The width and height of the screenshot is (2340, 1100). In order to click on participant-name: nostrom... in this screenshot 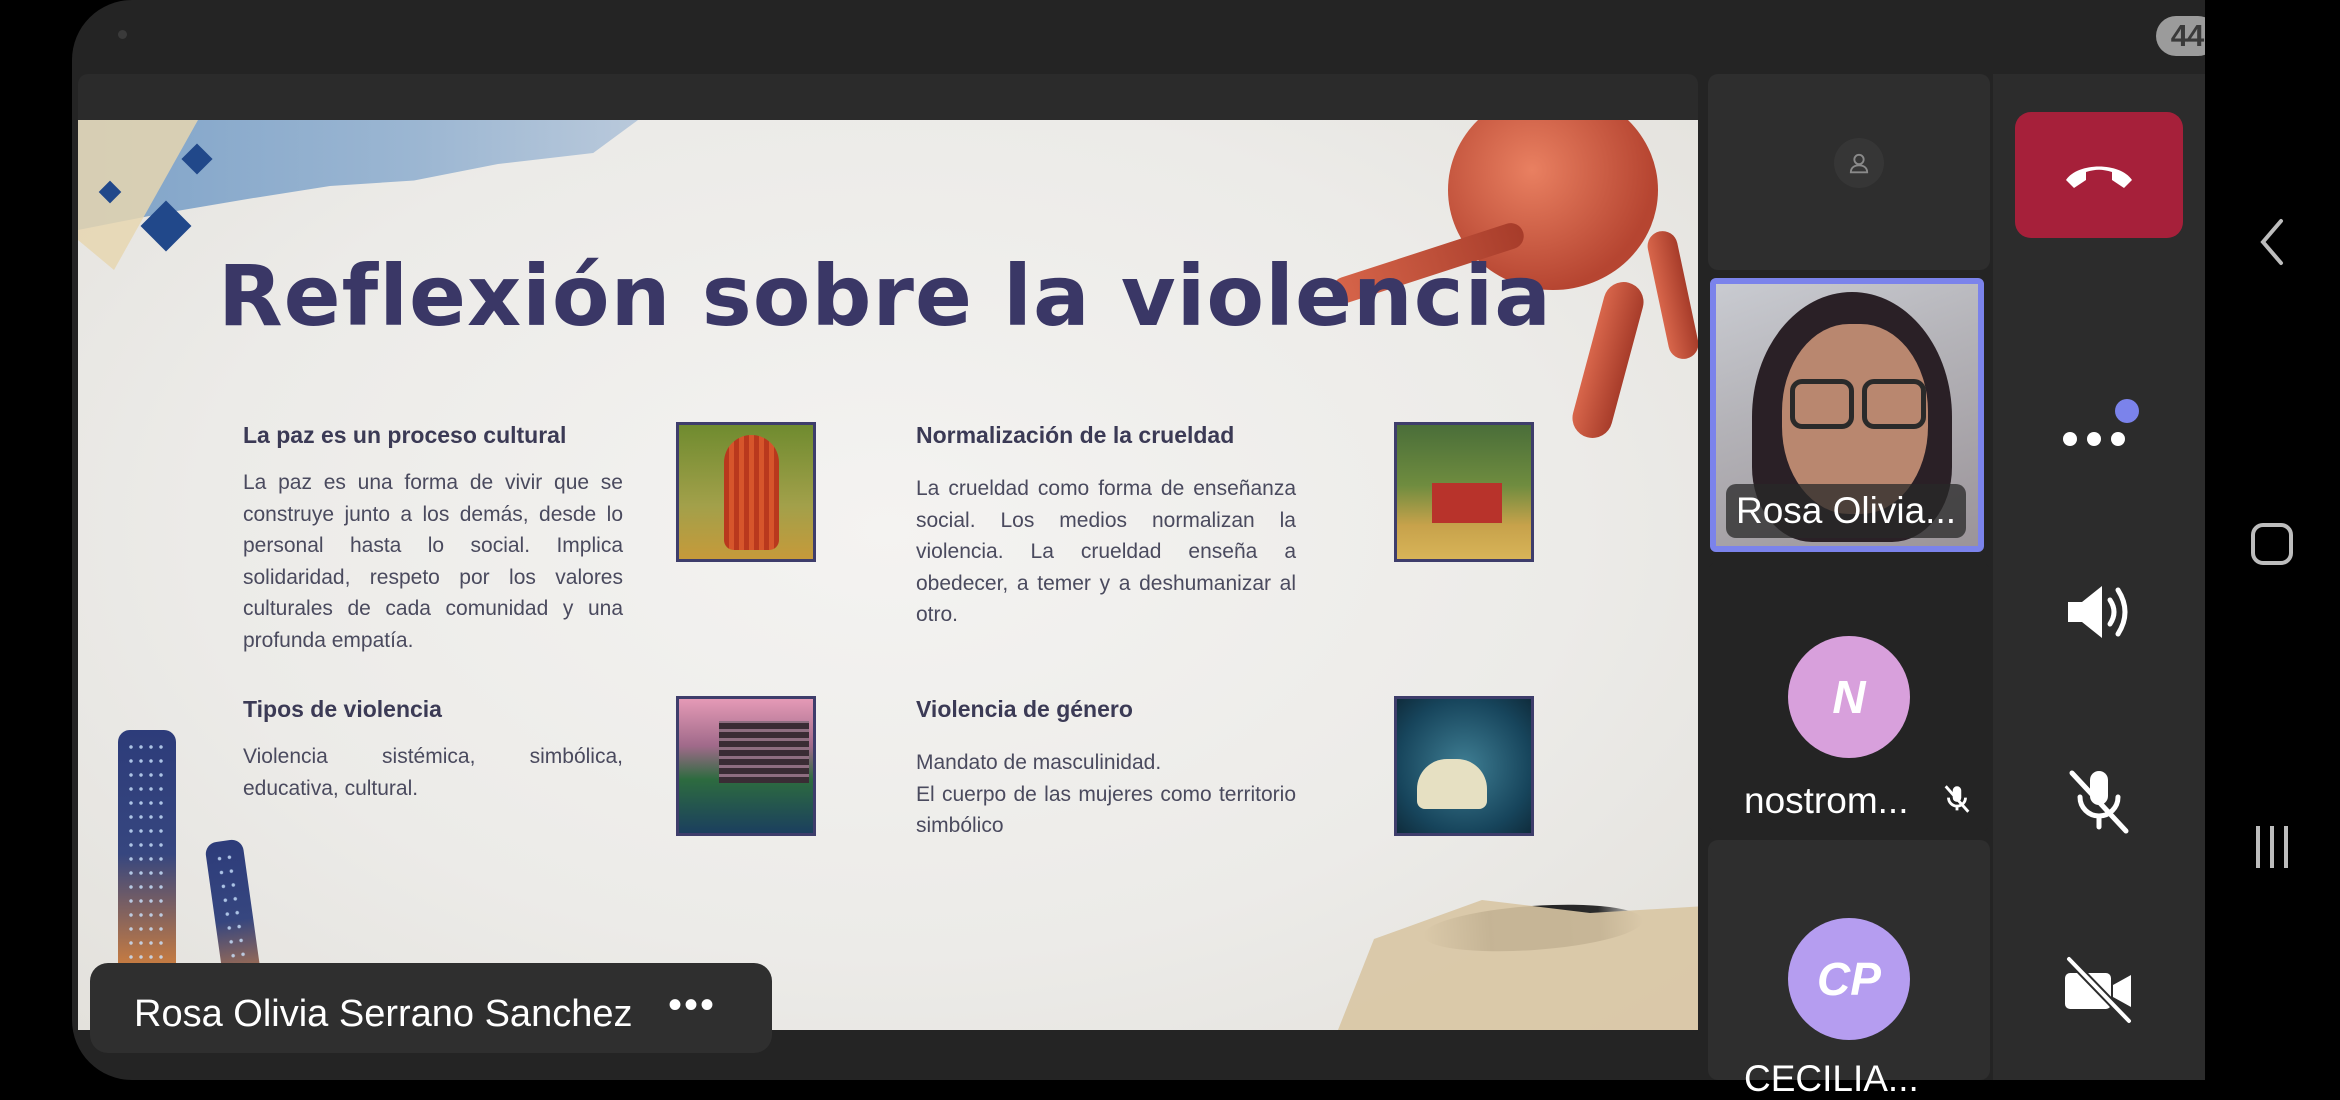, I will do `click(1826, 800)`.